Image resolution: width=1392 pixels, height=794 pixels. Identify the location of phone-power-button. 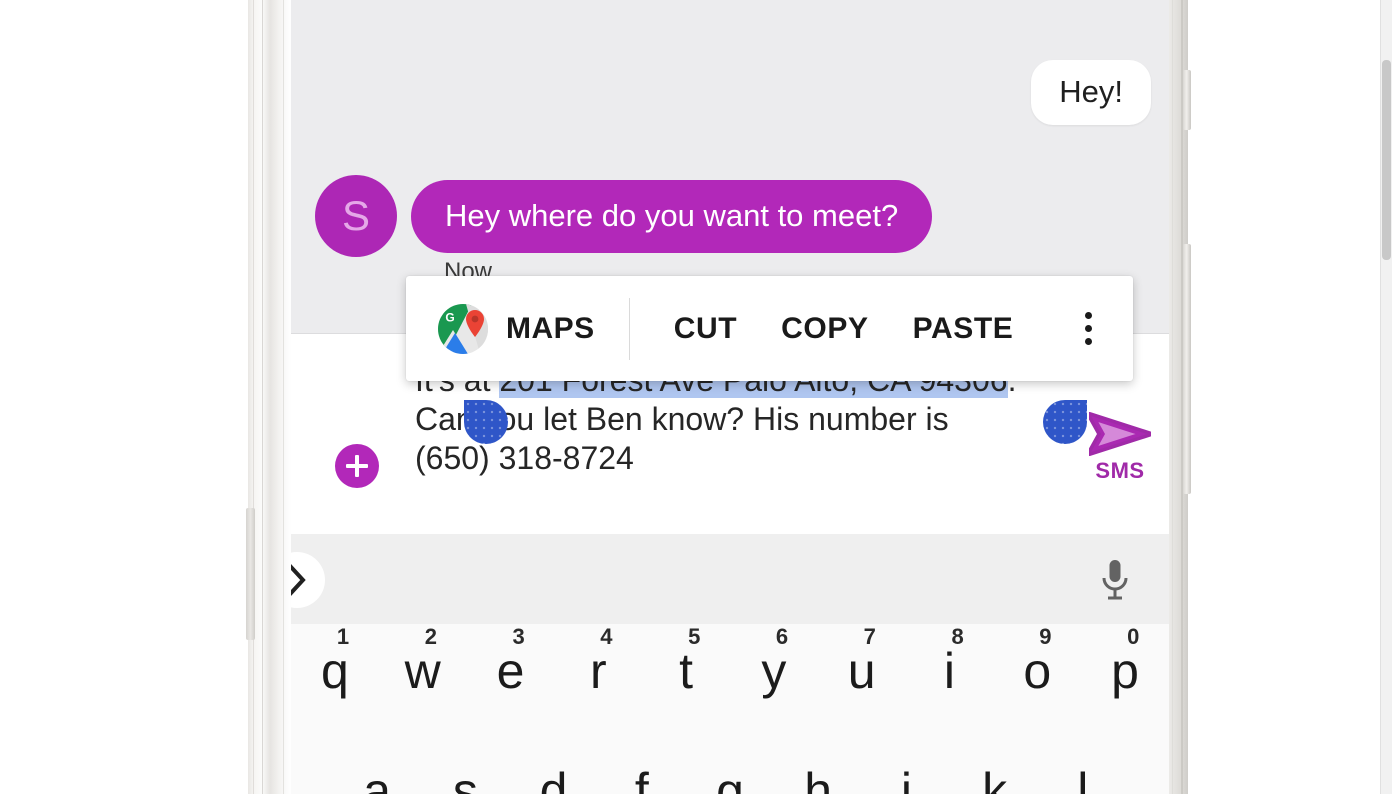
(1187, 100).